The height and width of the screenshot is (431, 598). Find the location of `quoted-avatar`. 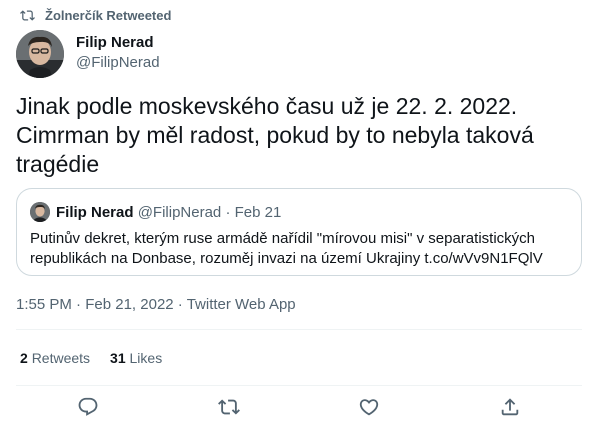

quoted-avatar is located at coordinates (40, 212).